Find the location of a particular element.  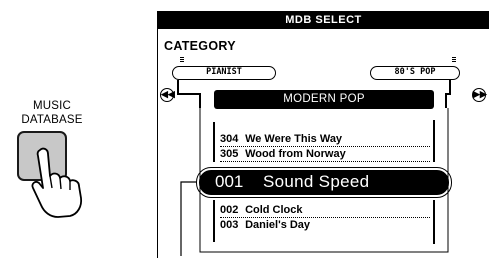

music-database-label: MUSIC DATABASE is located at coordinates (52, 113).